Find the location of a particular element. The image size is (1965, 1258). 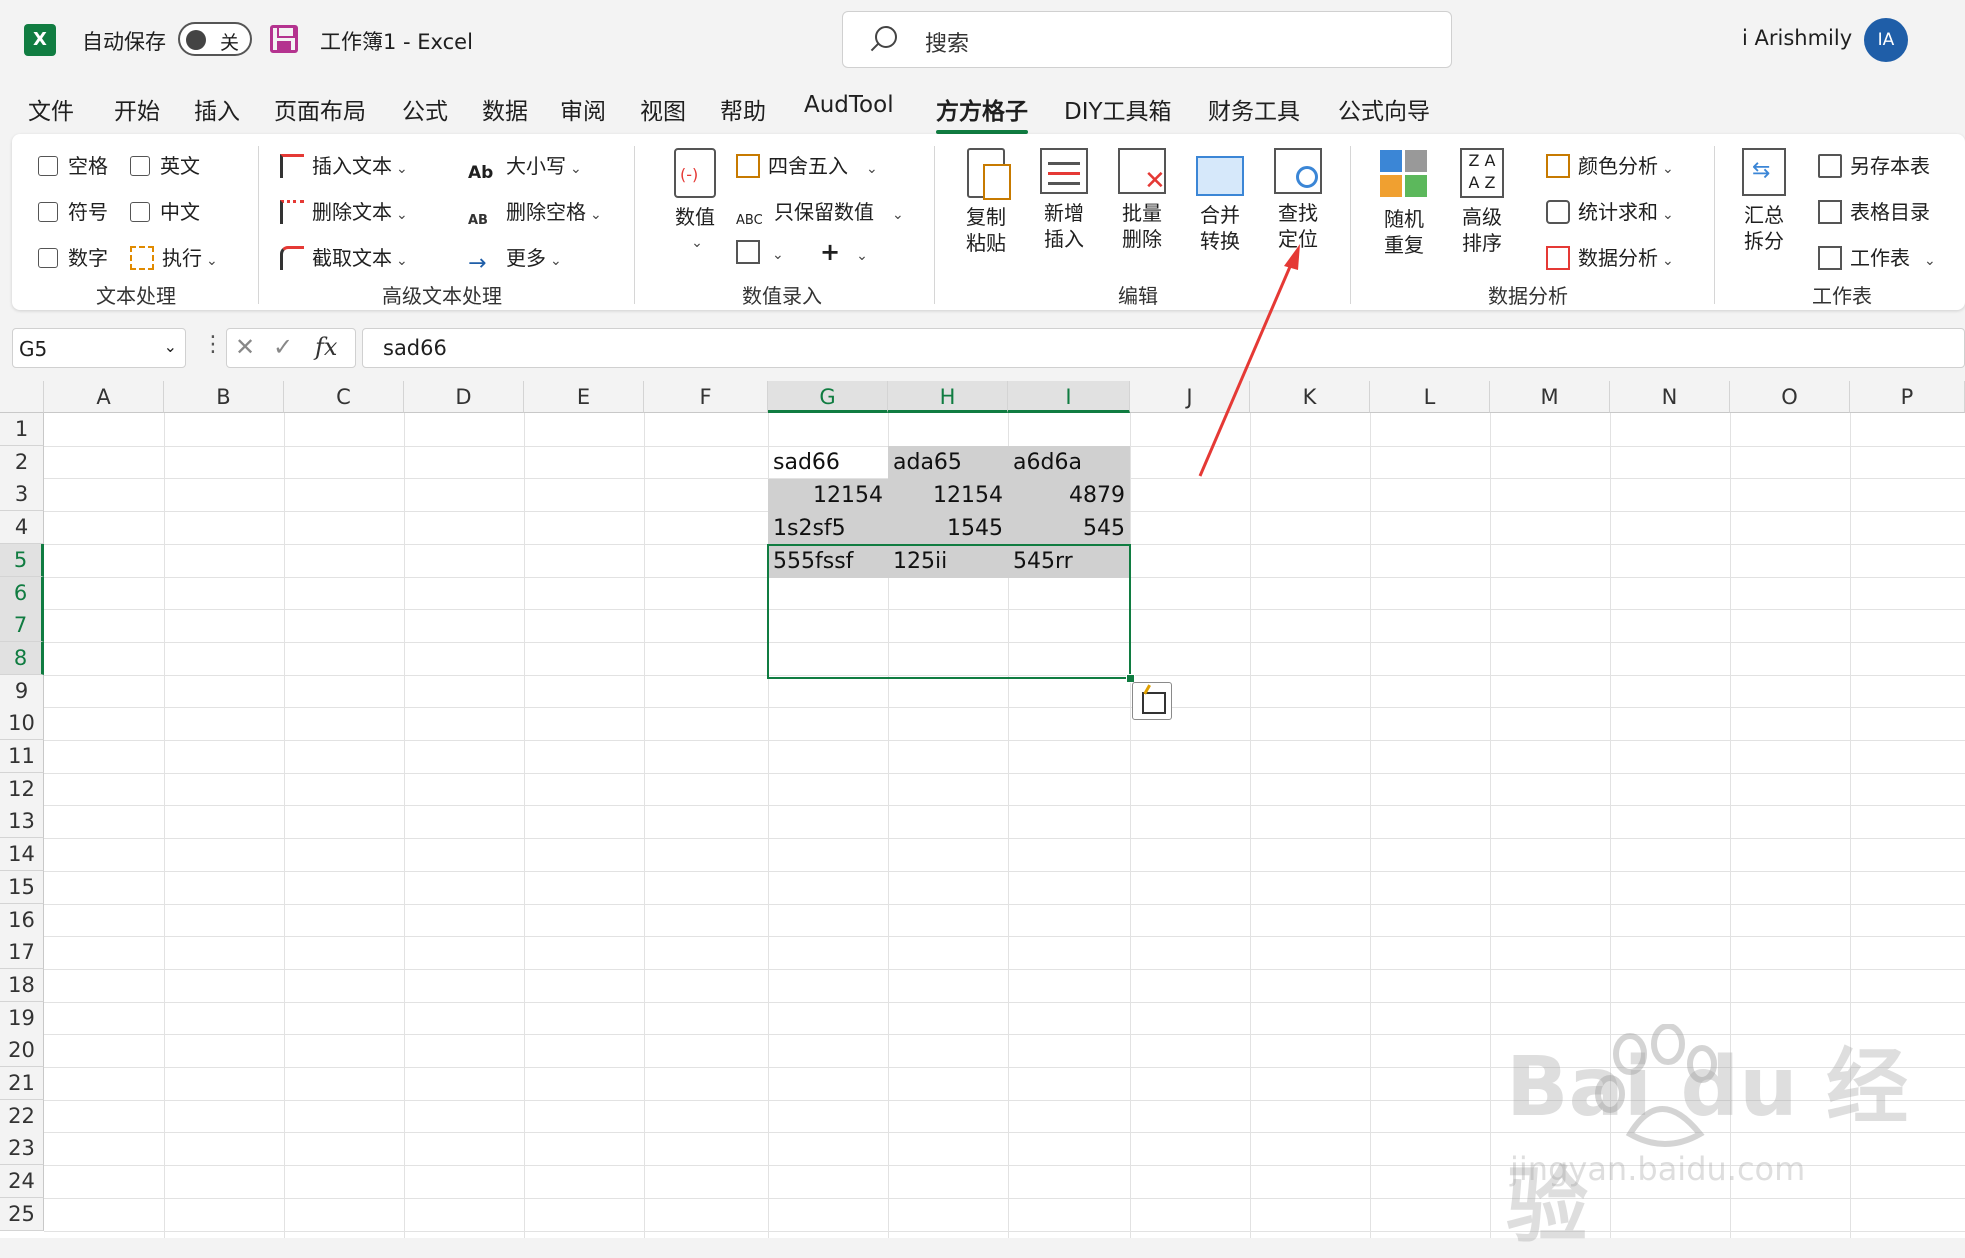

cell-G6: 12154 is located at coordinates (828, 495).